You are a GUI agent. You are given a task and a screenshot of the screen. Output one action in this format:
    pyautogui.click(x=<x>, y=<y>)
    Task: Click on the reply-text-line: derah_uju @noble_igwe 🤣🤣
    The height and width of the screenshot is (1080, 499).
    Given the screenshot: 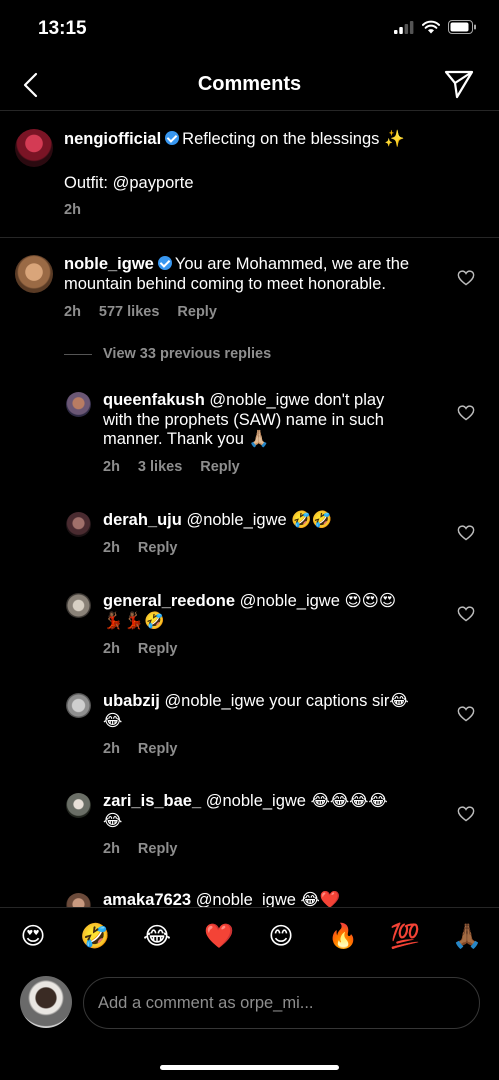 What is the action you would take?
    pyautogui.click(x=268, y=521)
    